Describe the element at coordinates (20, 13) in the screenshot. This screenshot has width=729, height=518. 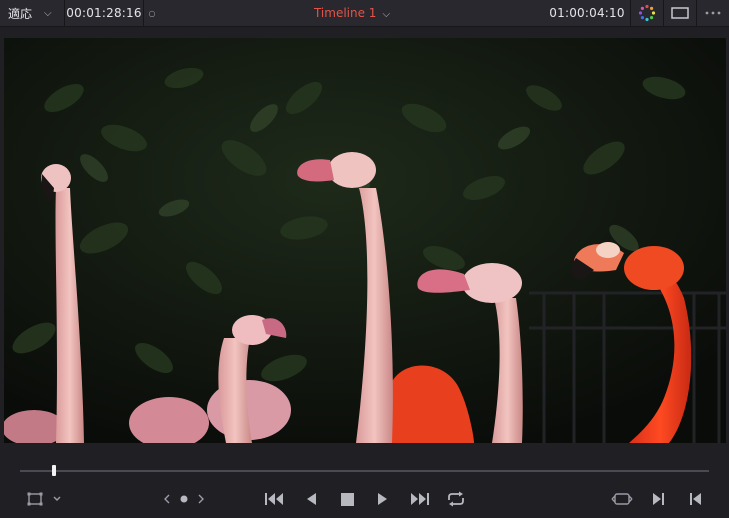
I see `zoom-label: 適応` at that location.